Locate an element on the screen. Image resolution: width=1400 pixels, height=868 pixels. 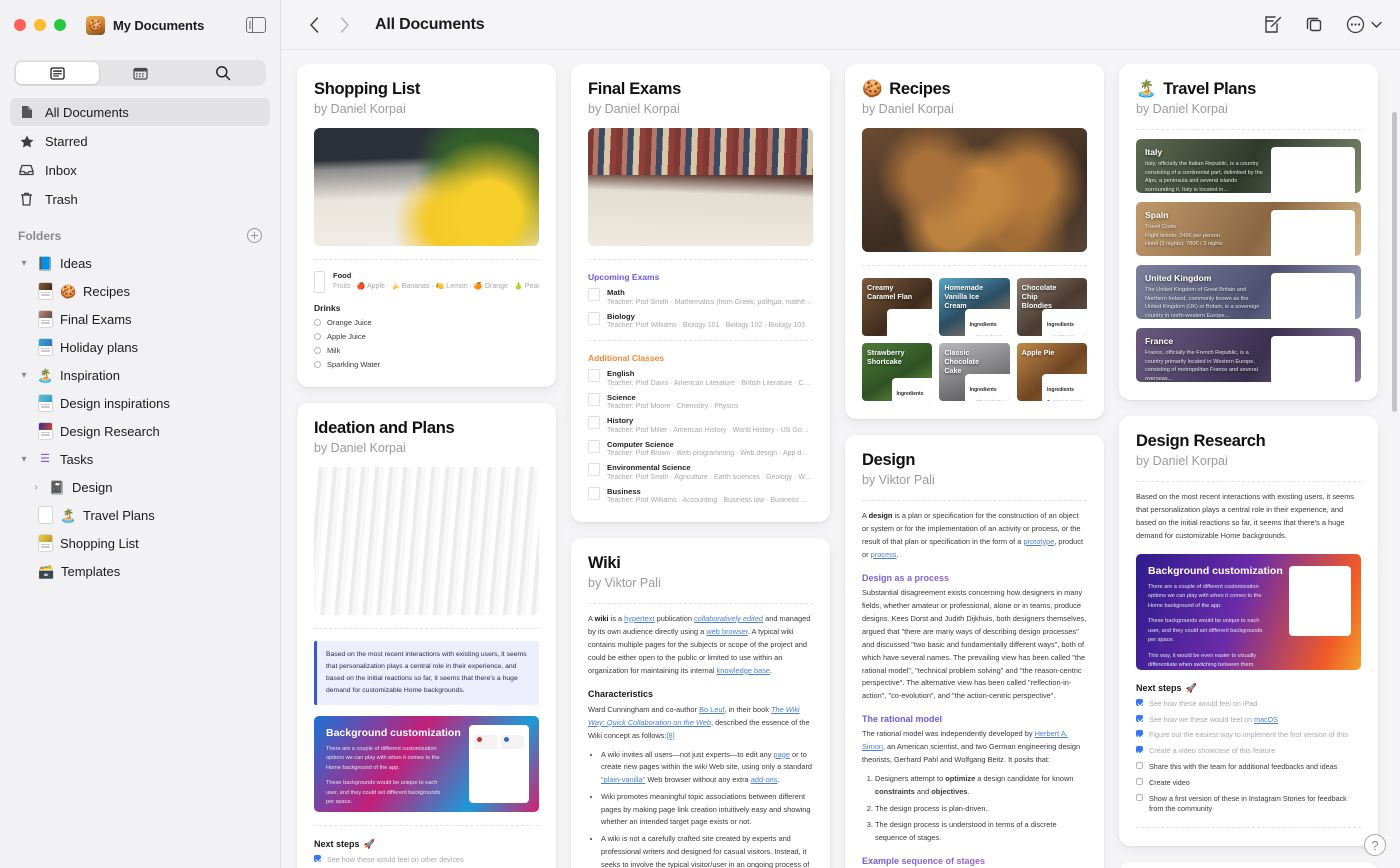
link-page: page is located at coordinates (782, 754).